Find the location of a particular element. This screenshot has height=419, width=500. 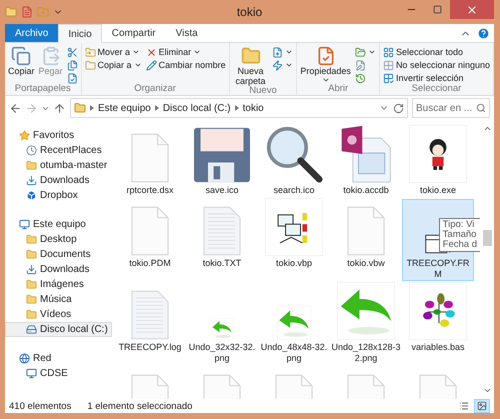

file-item: tokio.vbw is located at coordinates (366, 240).